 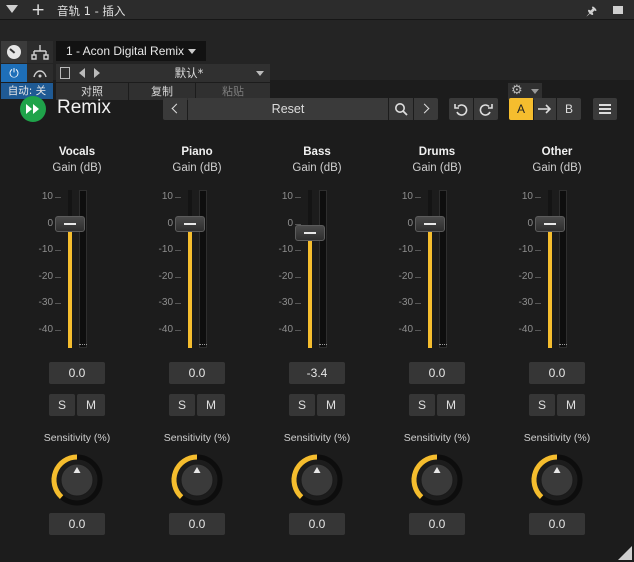 What do you see at coordinates (461, 109) in the screenshot?
I see `undo-icon` at bounding box center [461, 109].